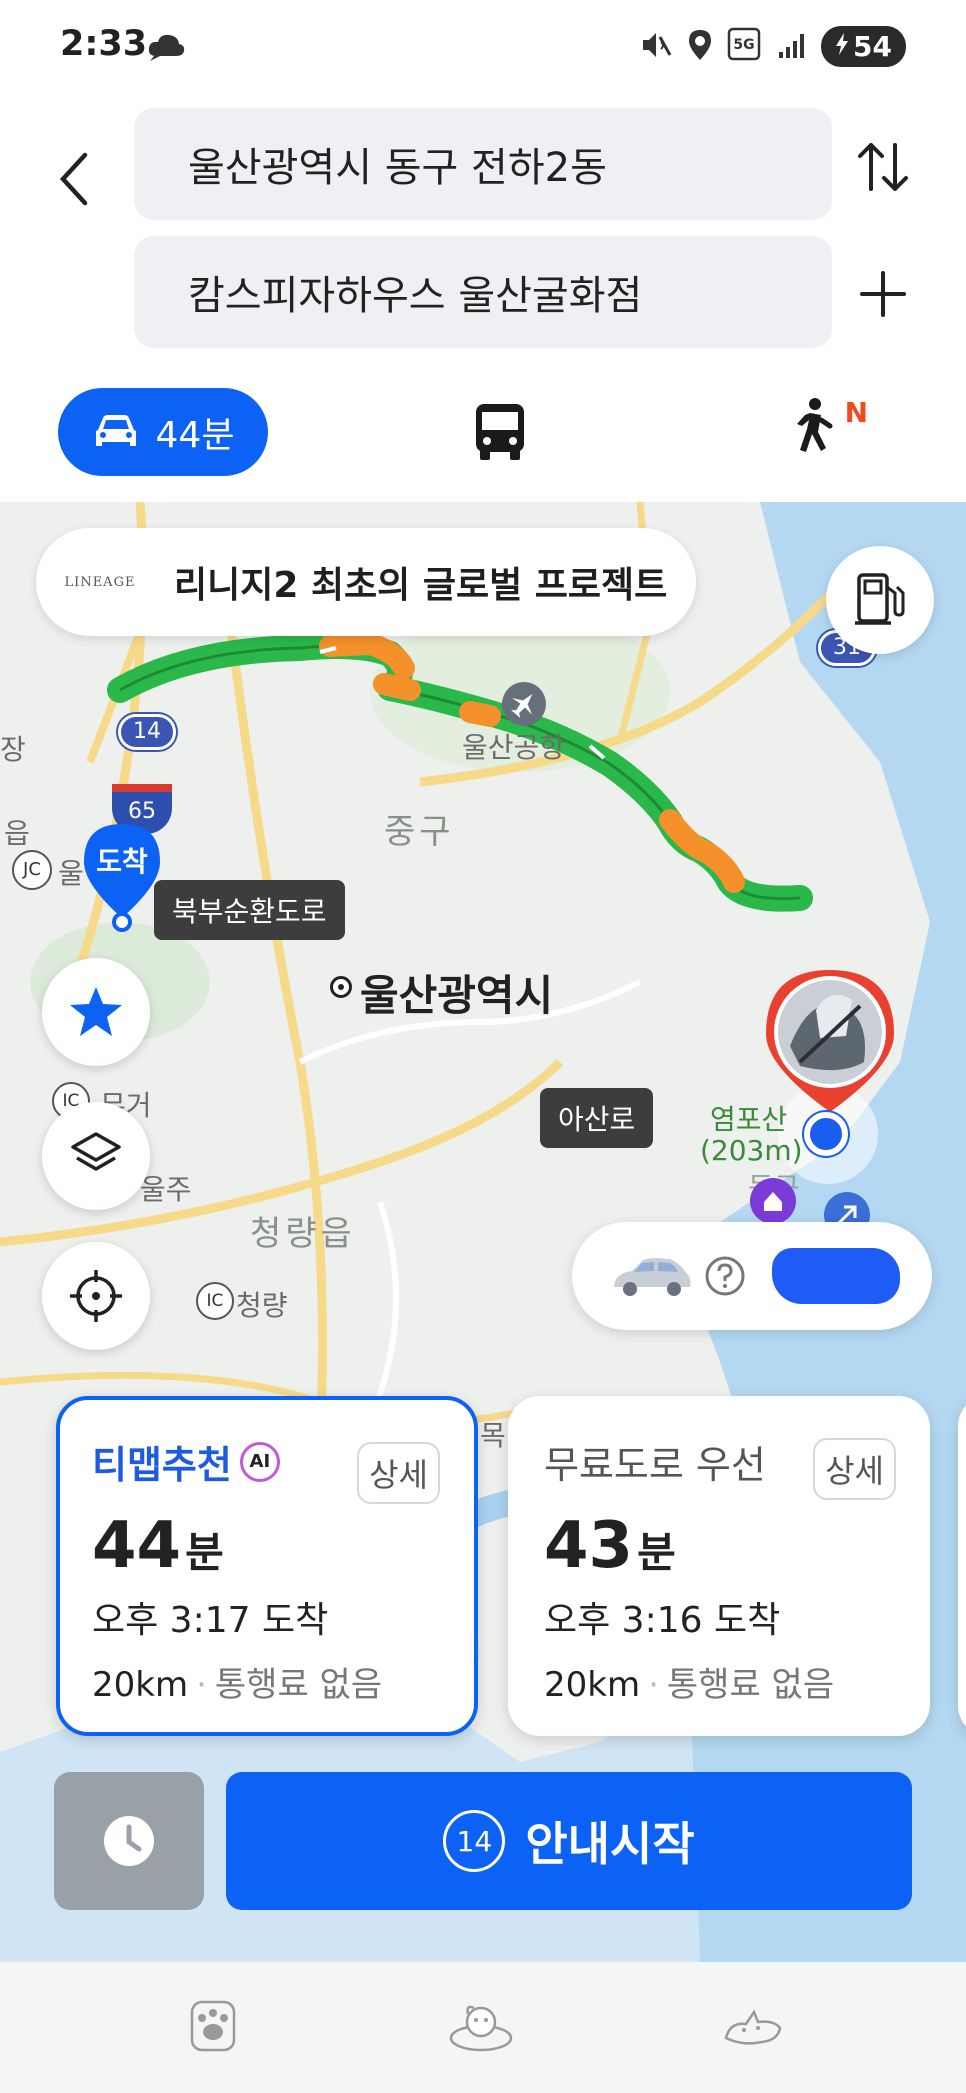 This screenshot has width=966, height=2093. I want to click on favorite-button, so click(96, 1012).